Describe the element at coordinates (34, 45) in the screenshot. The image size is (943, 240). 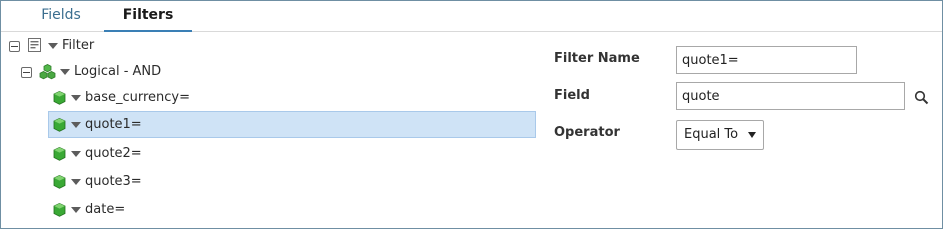
I see `filter-document-icon` at that location.